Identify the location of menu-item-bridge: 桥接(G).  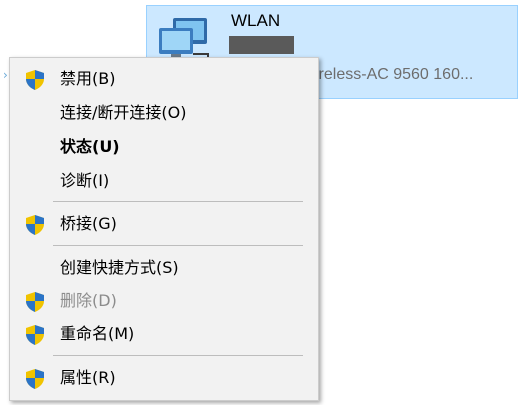
(164, 223).